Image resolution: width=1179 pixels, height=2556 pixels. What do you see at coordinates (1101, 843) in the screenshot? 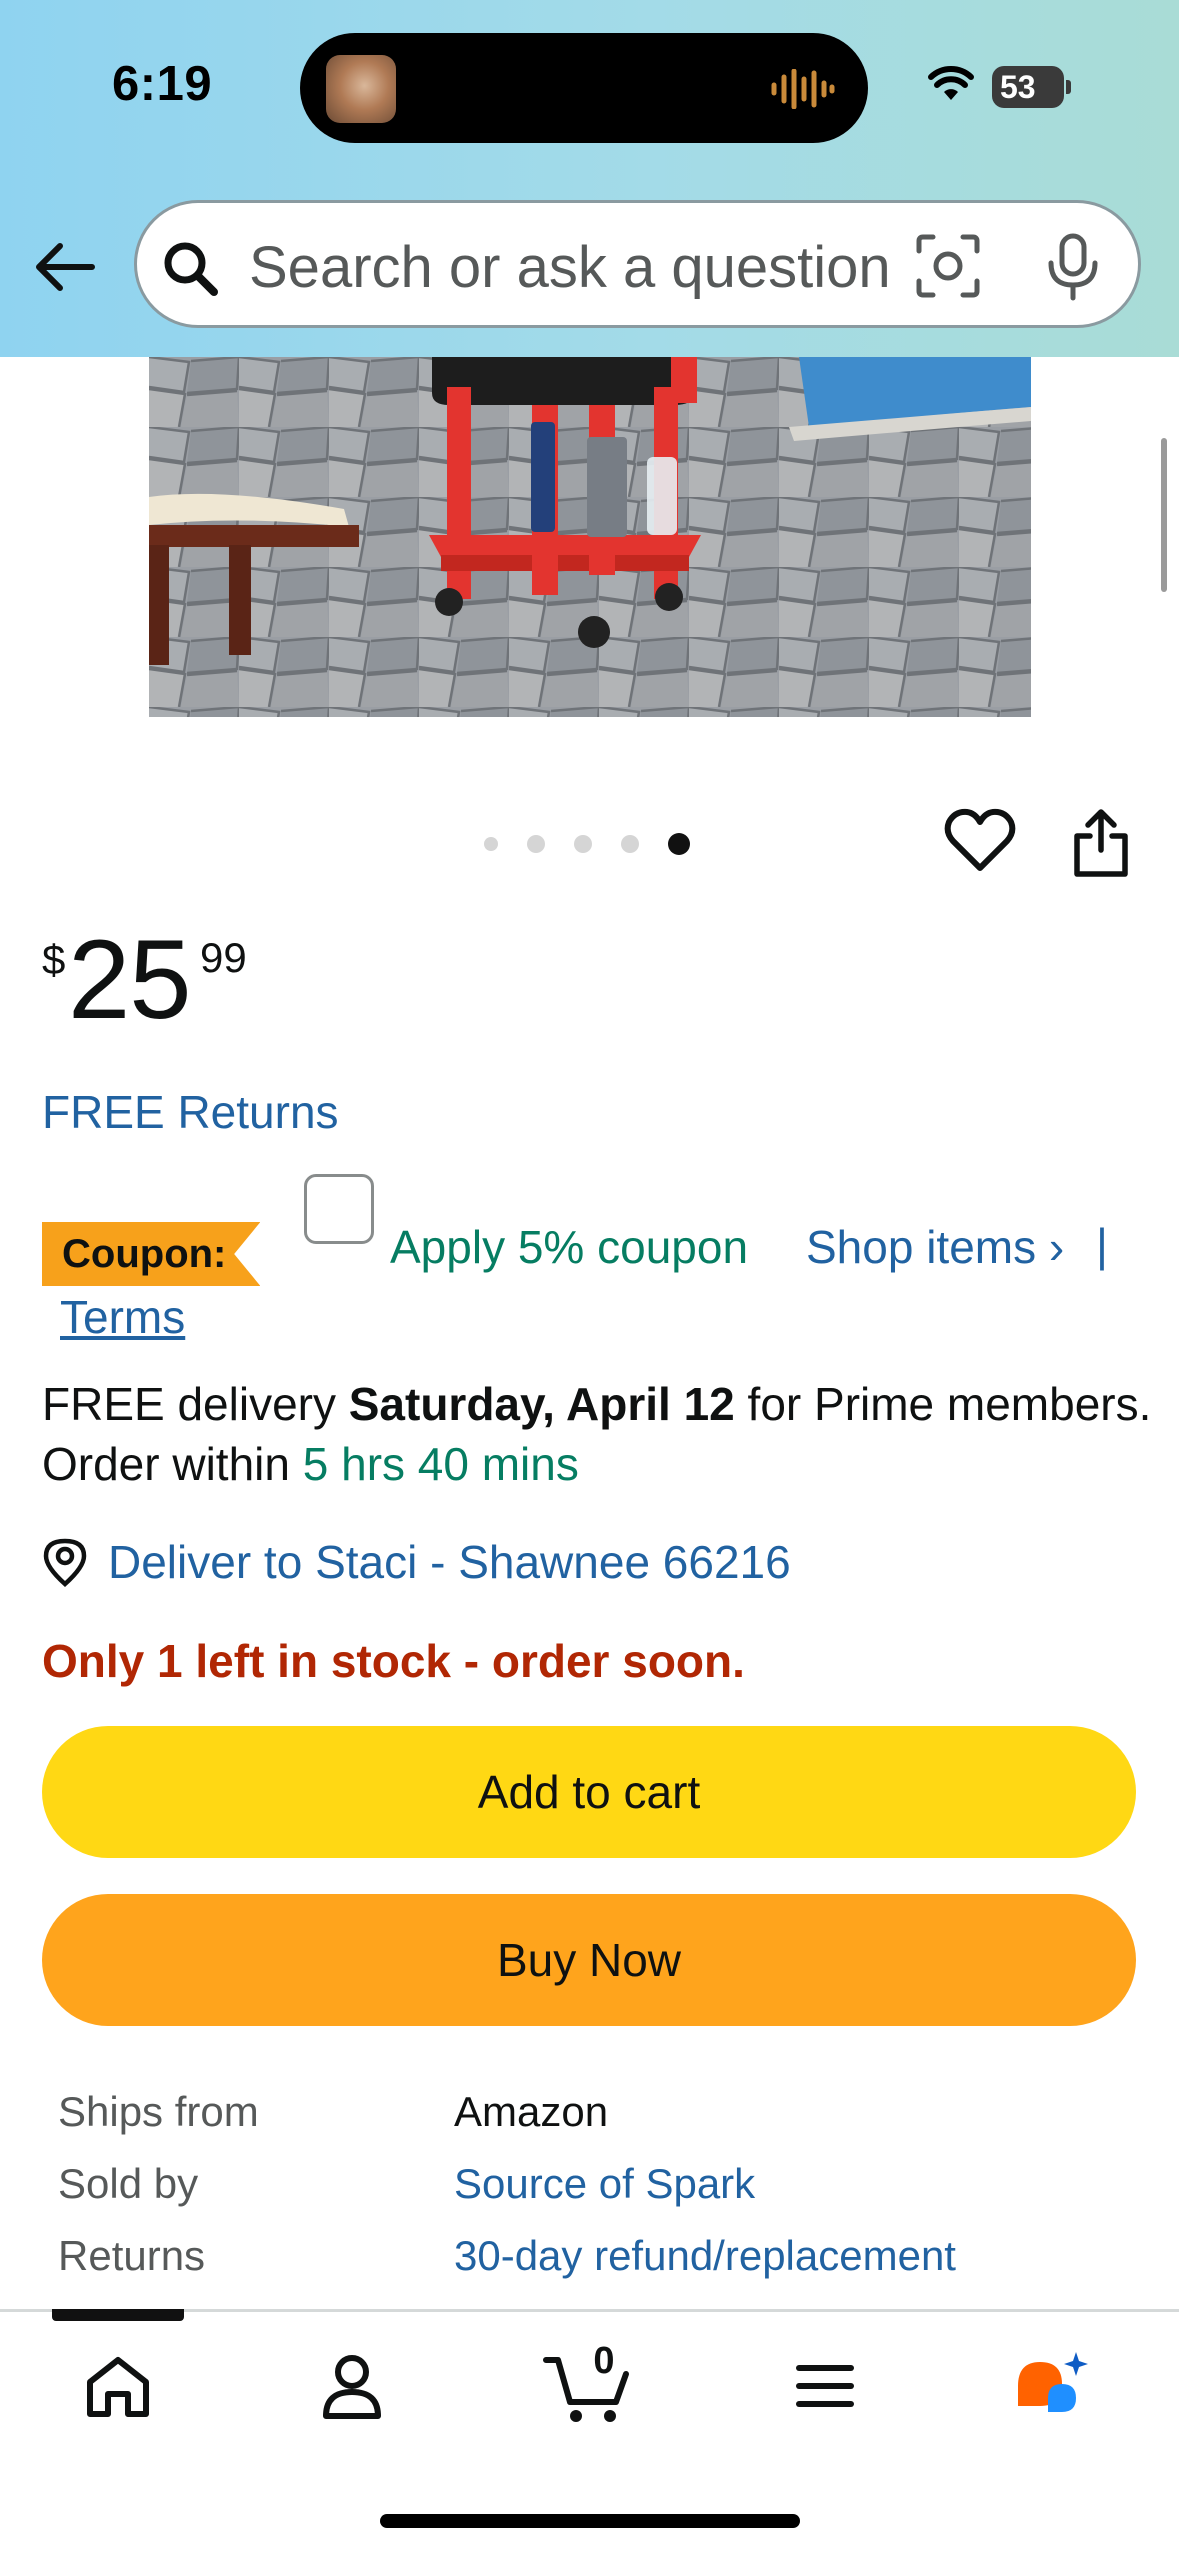
I see `share-icon` at bounding box center [1101, 843].